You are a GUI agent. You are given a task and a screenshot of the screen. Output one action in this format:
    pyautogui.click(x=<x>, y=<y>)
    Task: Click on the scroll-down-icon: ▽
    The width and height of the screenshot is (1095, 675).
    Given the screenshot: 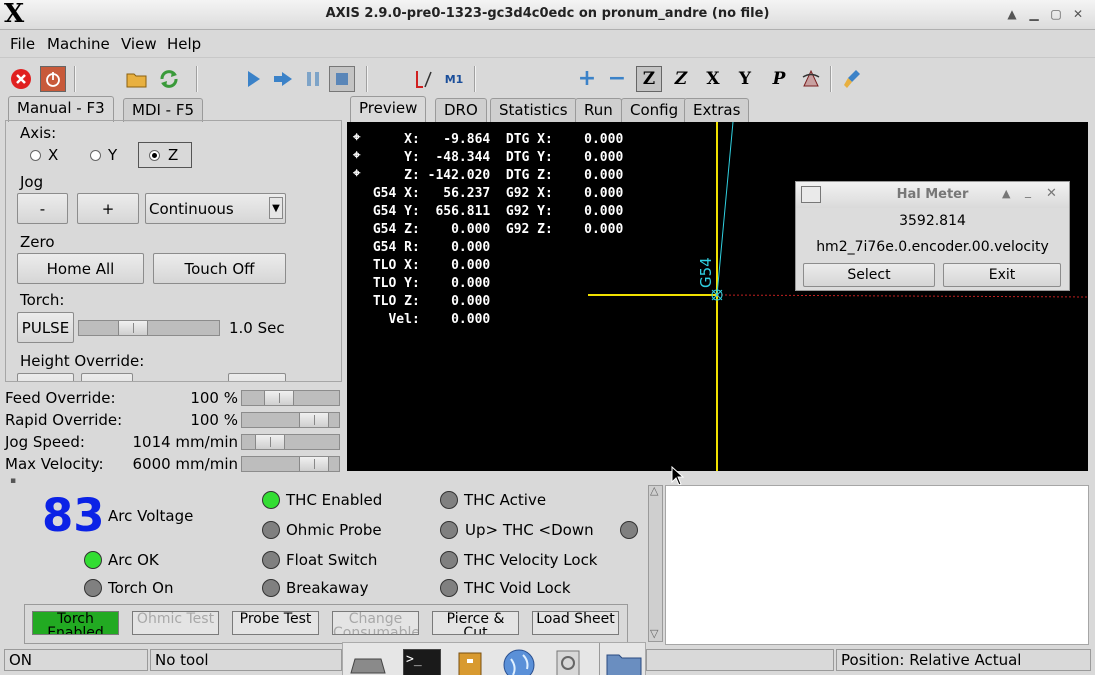 What is the action you would take?
    pyautogui.click(x=654, y=633)
    